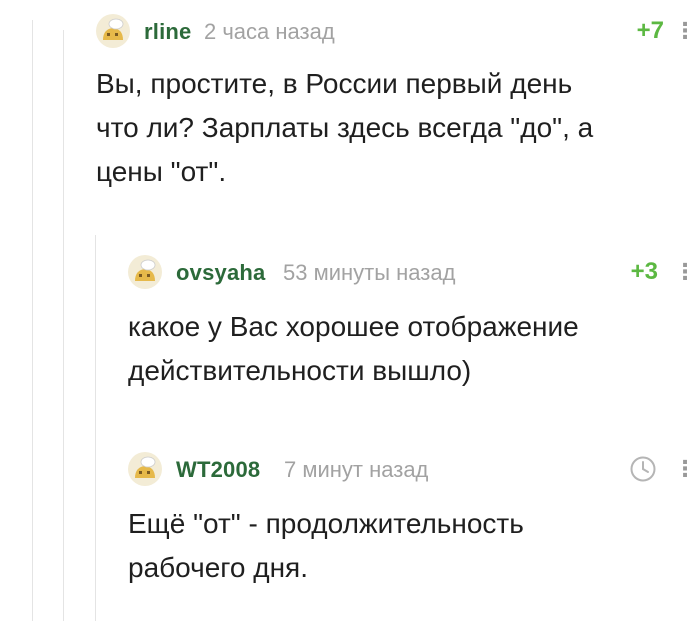 This screenshot has width=700, height=621. I want to click on comment-time: 53 минуты назад, so click(369, 273).